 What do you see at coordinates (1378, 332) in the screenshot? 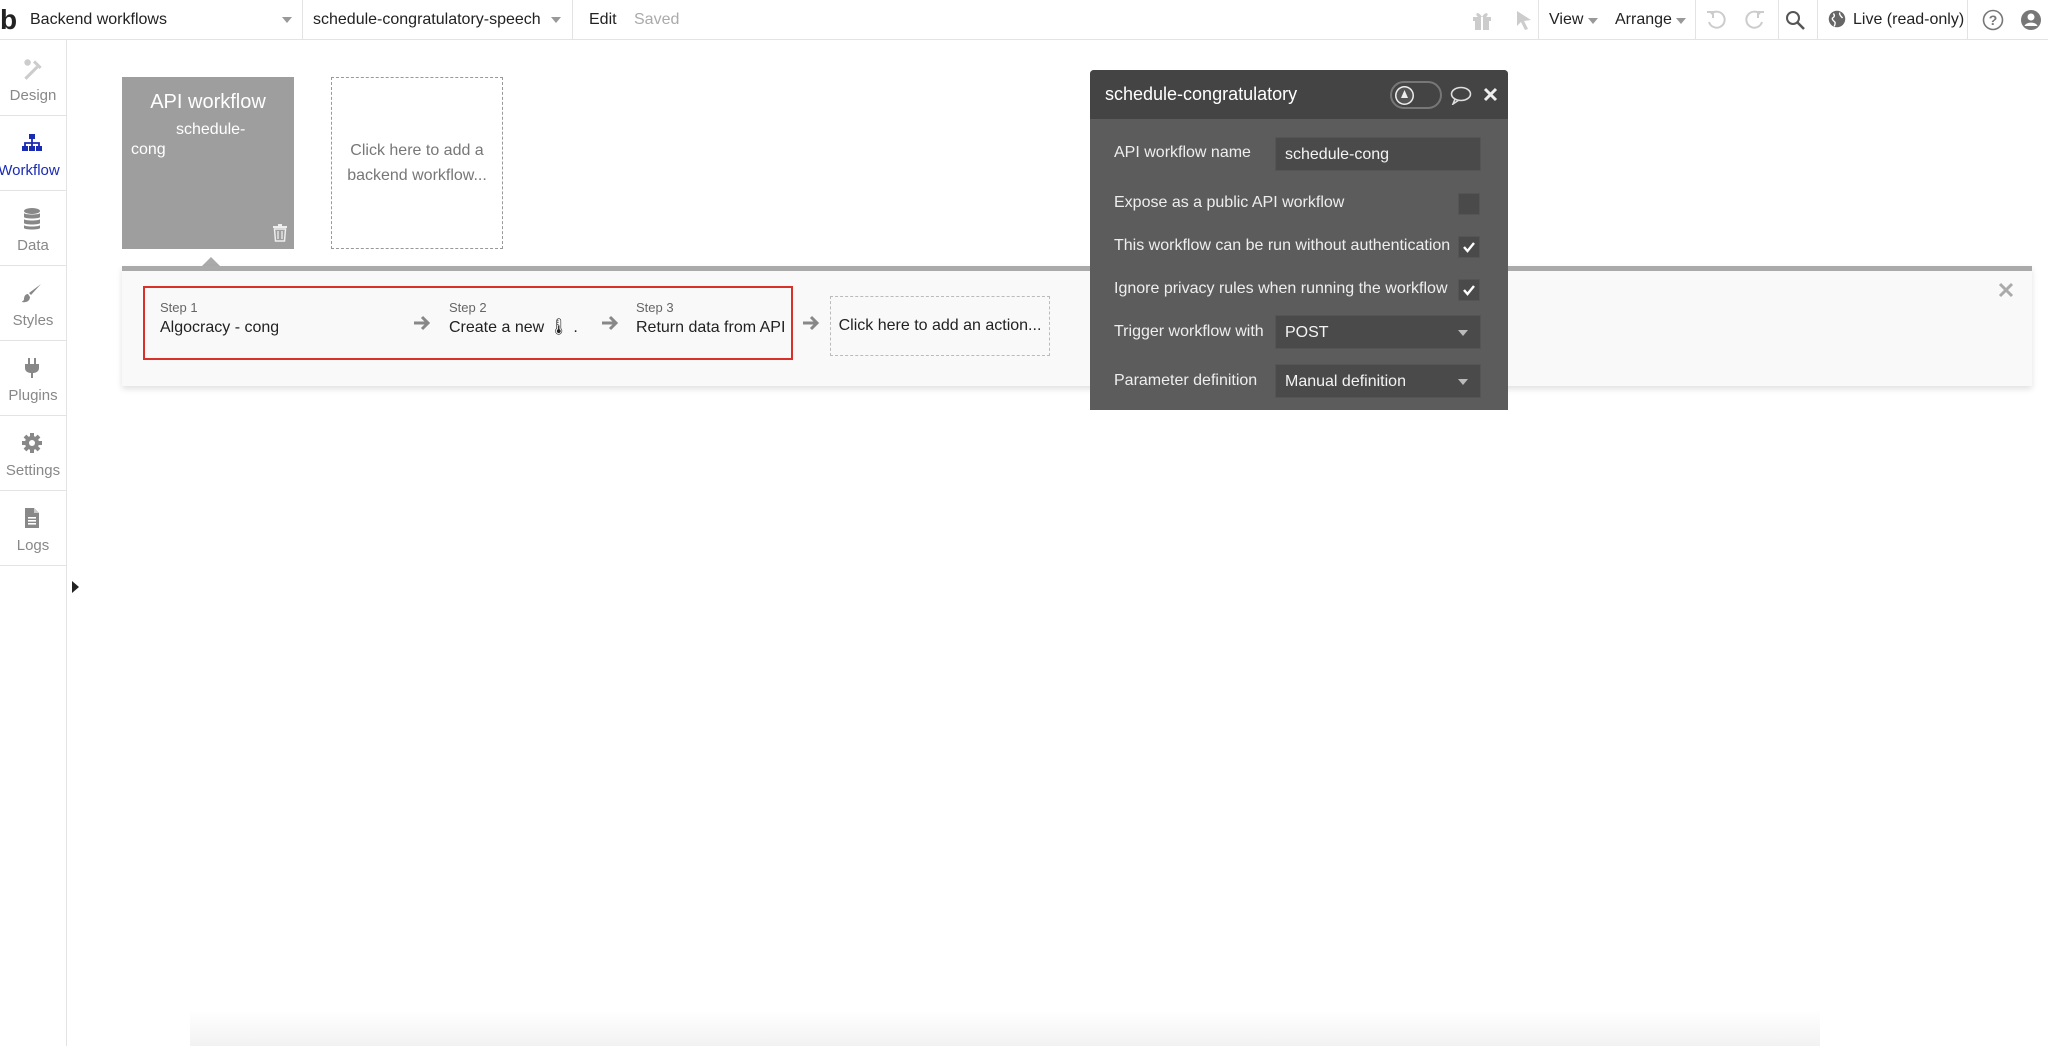
I see `trigger-method-dropdown: POST` at bounding box center [1378, 332].